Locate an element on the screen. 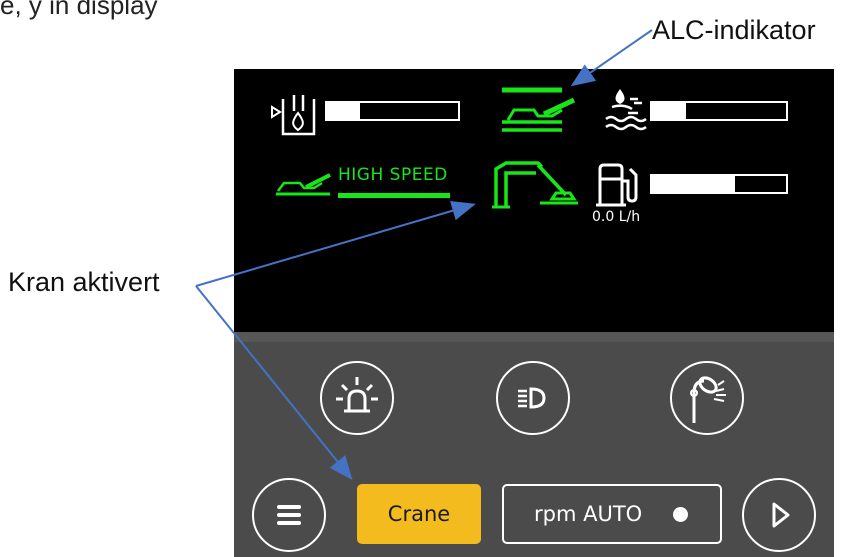  fuel-rate-readout: 0.0 L/h is located at coordinates (616, 217).